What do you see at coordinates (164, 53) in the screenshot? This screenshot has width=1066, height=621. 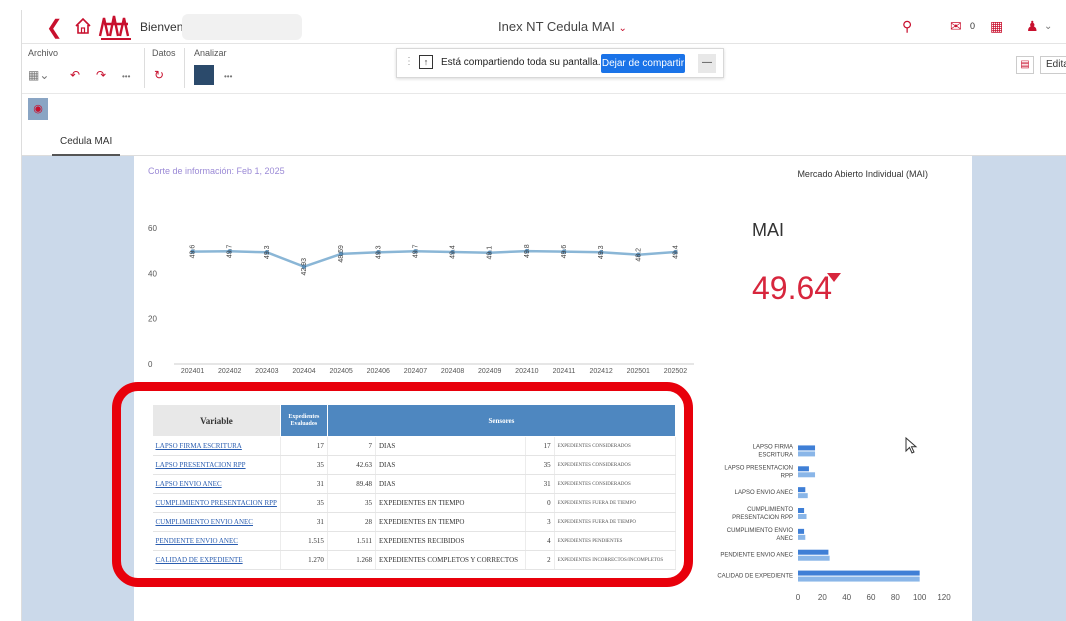 I see `menu-datos: Datos` at bounding box center [164, 53].